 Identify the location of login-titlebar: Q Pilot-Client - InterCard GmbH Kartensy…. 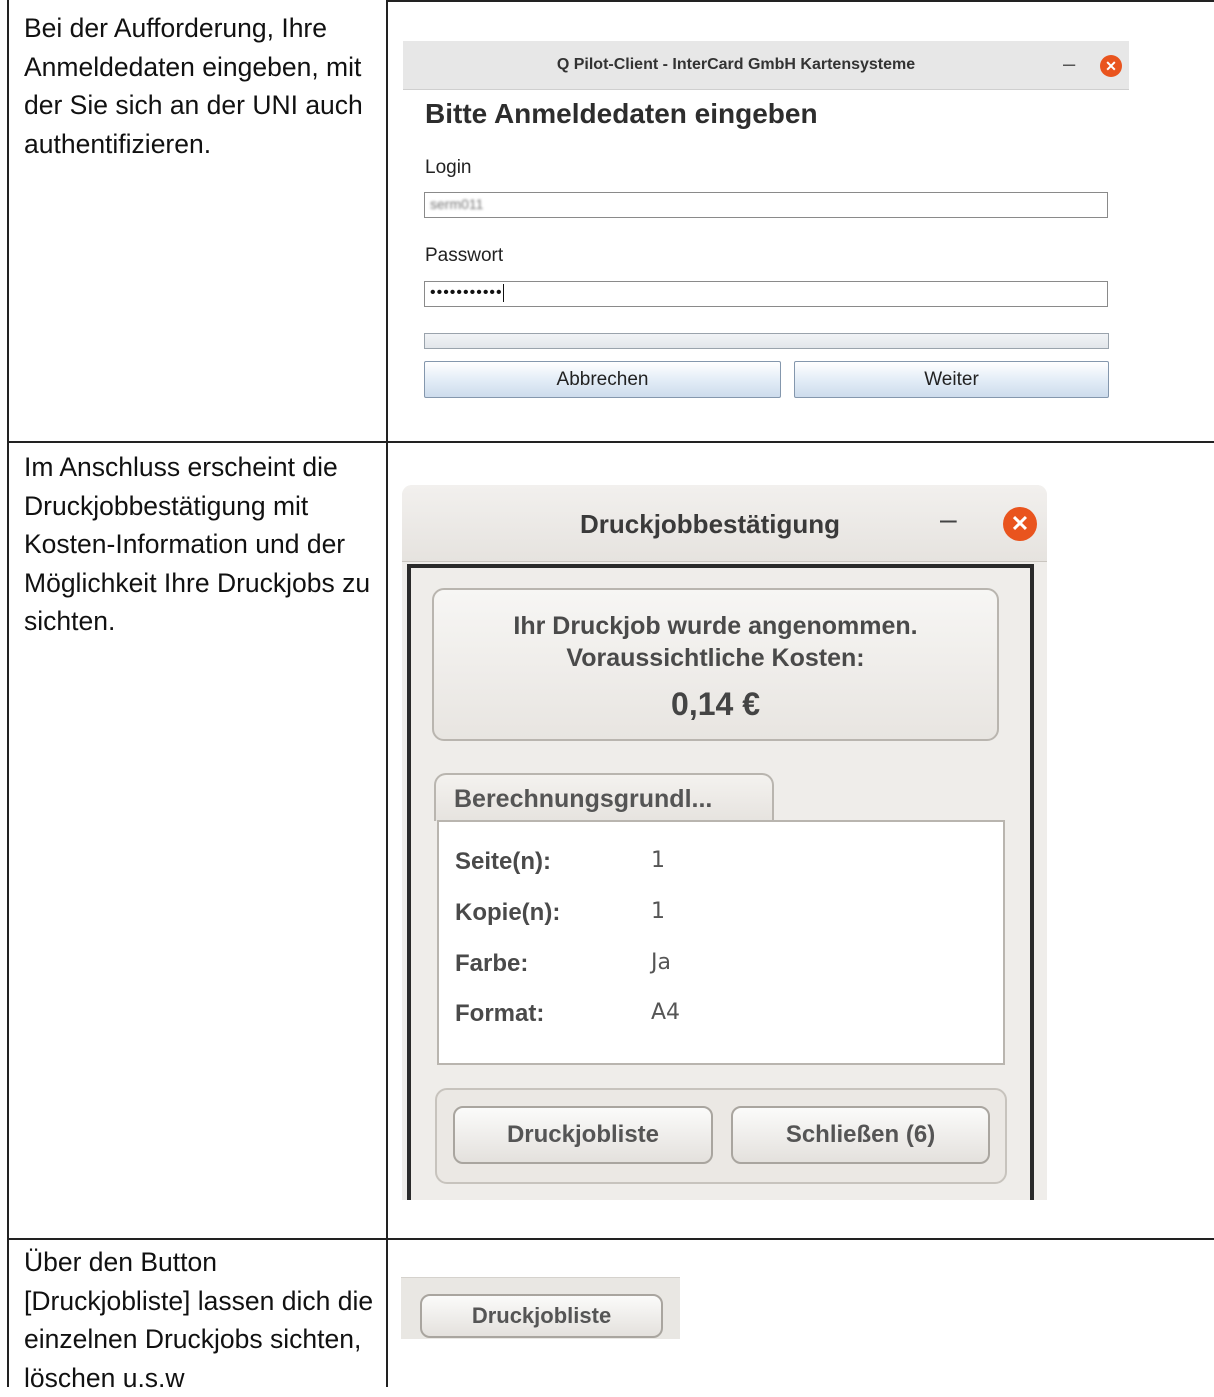
(766, 65).